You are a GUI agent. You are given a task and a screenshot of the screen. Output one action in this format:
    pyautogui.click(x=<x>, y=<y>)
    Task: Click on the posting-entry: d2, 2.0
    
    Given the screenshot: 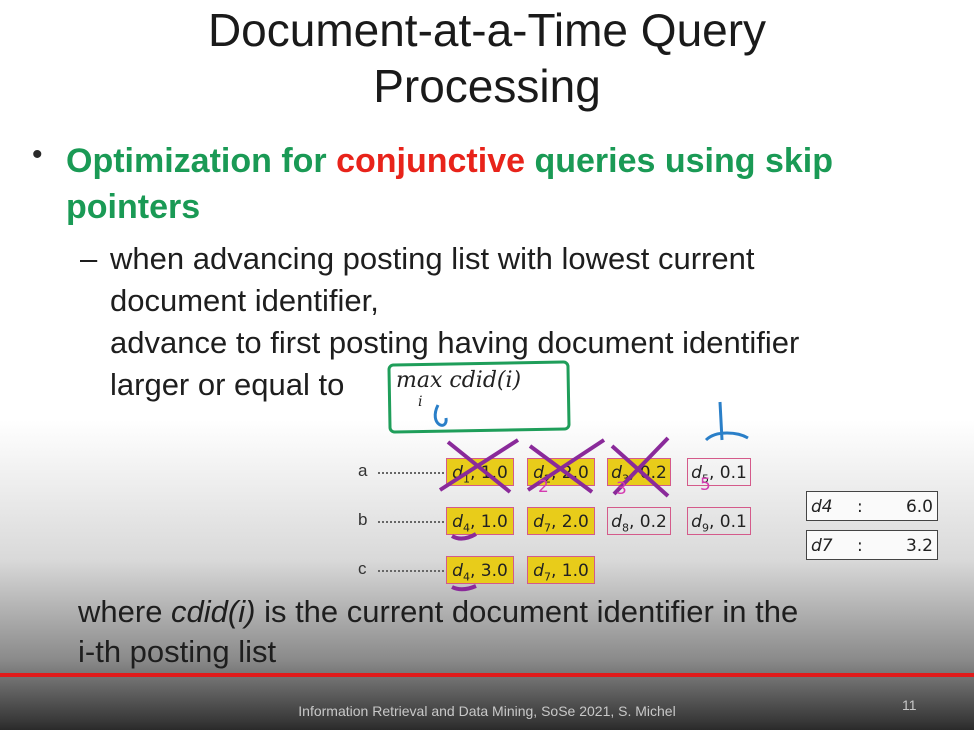 What is the action you would take?
    pyautogui.click(x=561, y=472)
    